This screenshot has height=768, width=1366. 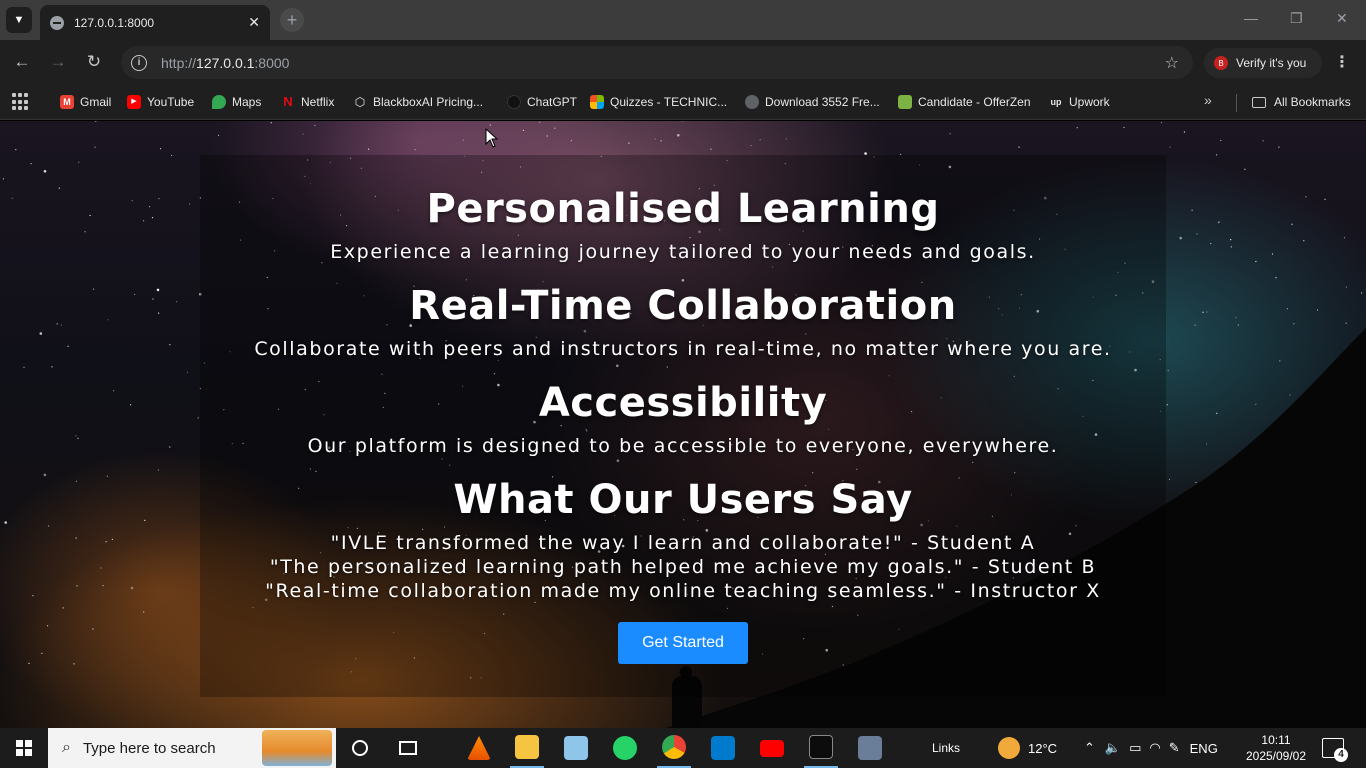 I want to click on url-port: :8000, so click(x=272, y=62).